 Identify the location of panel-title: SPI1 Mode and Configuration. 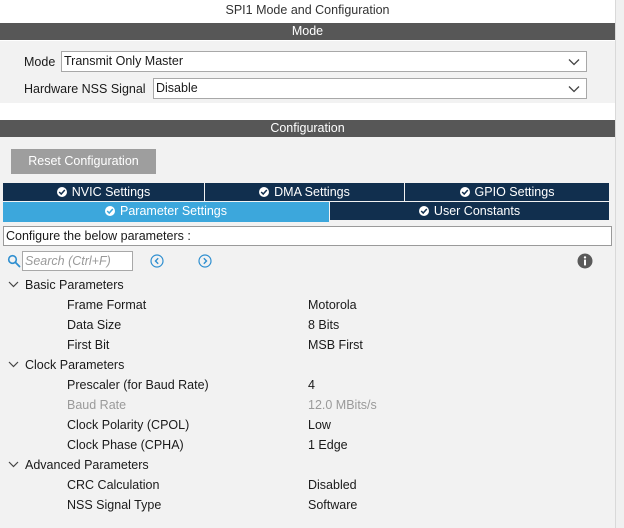
(307, 10).